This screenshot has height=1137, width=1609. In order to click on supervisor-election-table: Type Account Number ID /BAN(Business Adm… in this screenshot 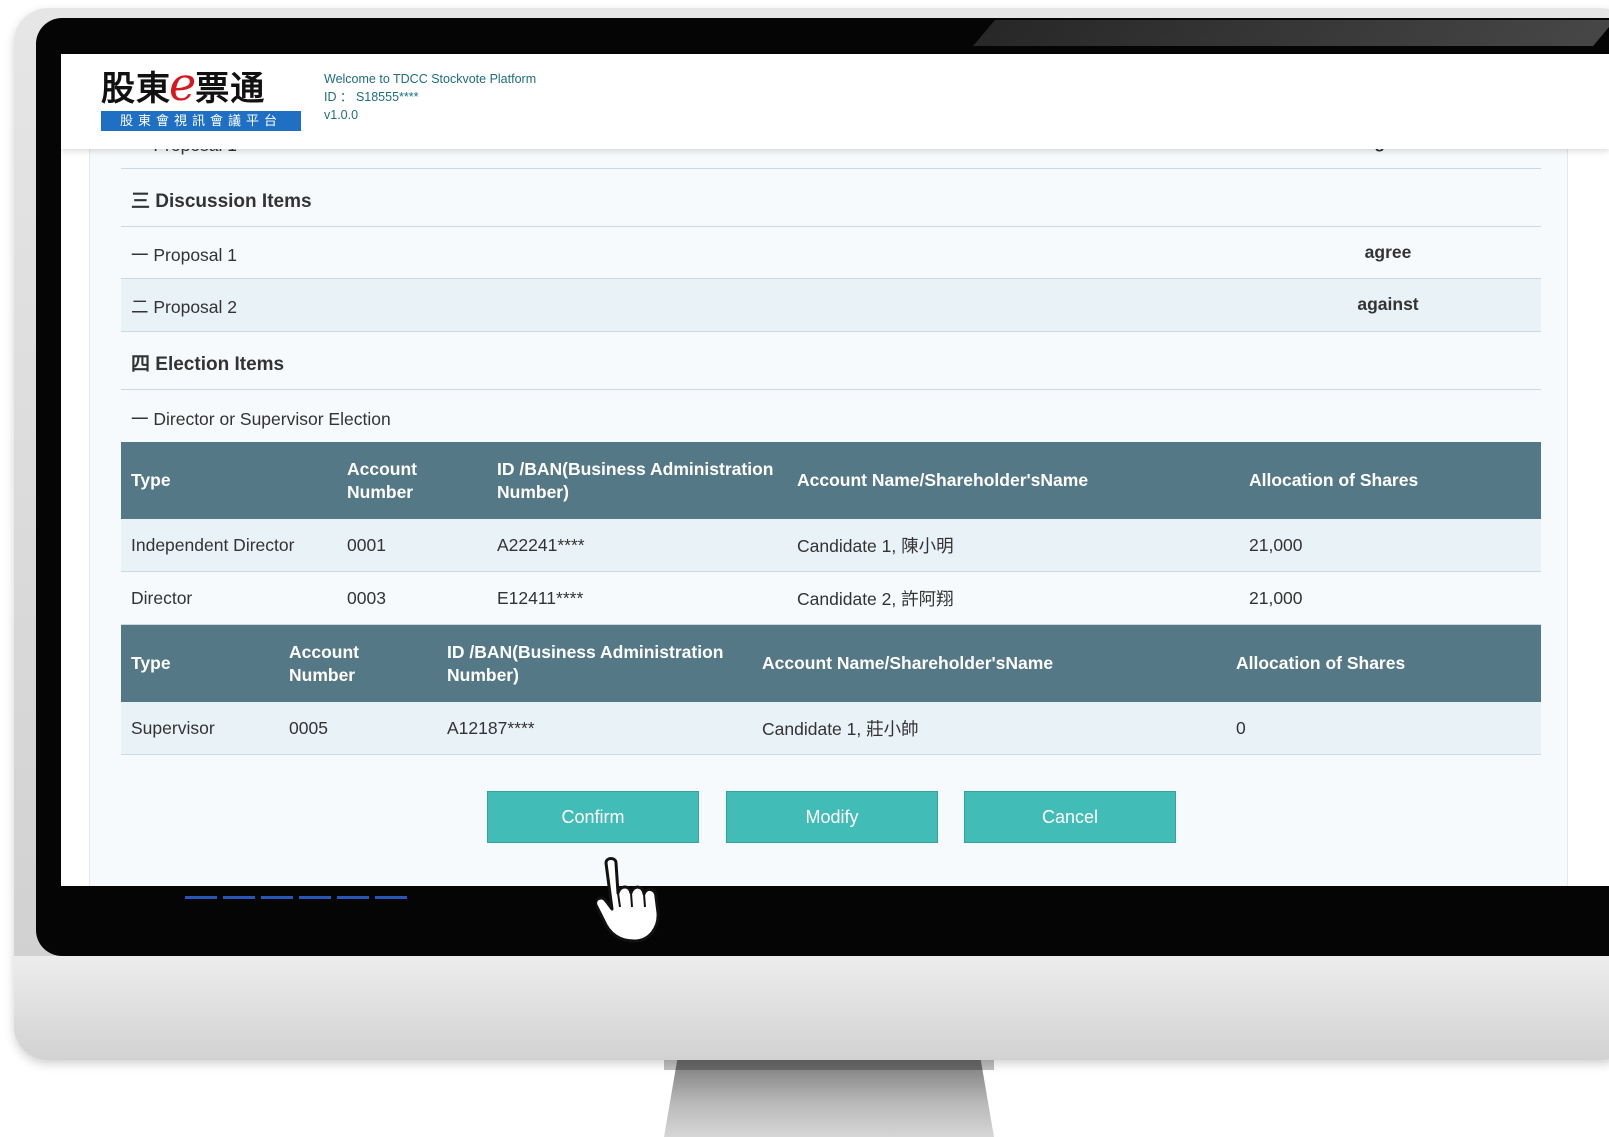, I will do `click(831, 690)`.